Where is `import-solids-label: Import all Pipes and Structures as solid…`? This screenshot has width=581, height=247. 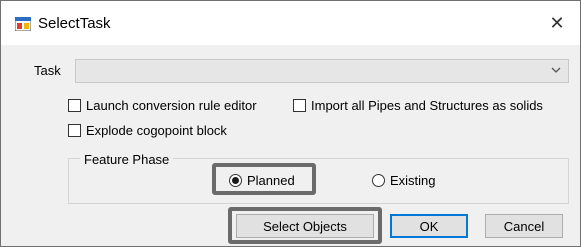 import-solids-label: Import all Pipes and Structures as solid… is located at coordinates (427, 105).